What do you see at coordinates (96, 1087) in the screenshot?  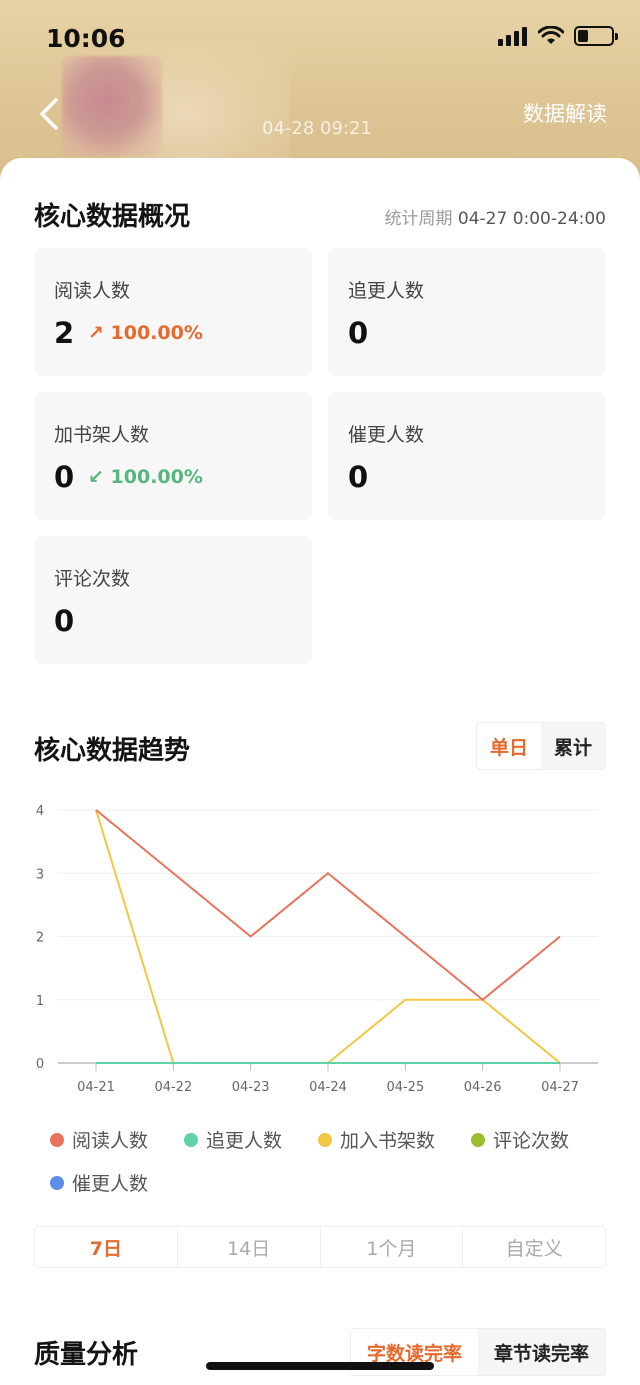 I see `x-tick-label: 04-21` at bounding box center [96, 1087].